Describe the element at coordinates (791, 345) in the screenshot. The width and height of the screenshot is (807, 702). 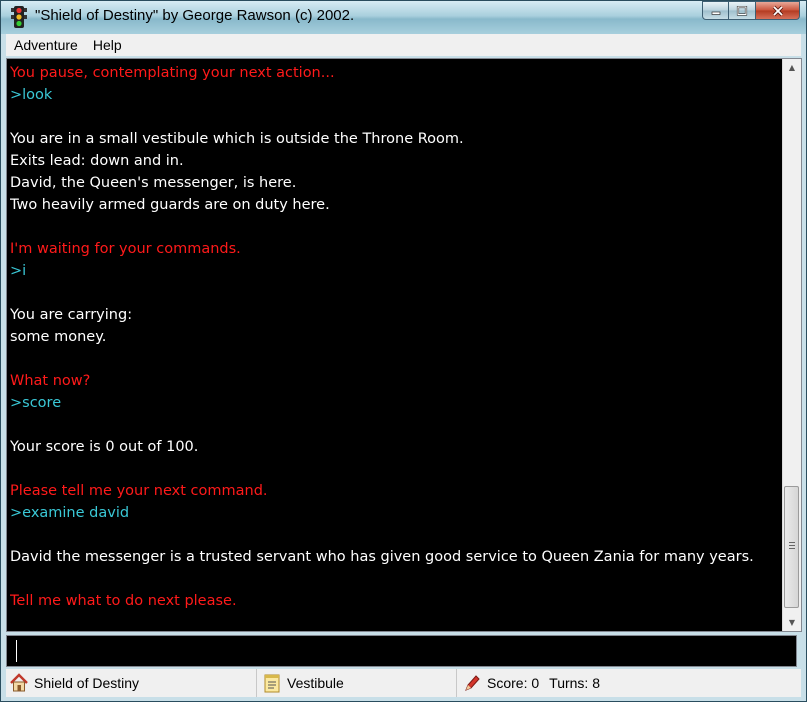
I see `vertical-scrollbar: ▲ ▼` at that location.